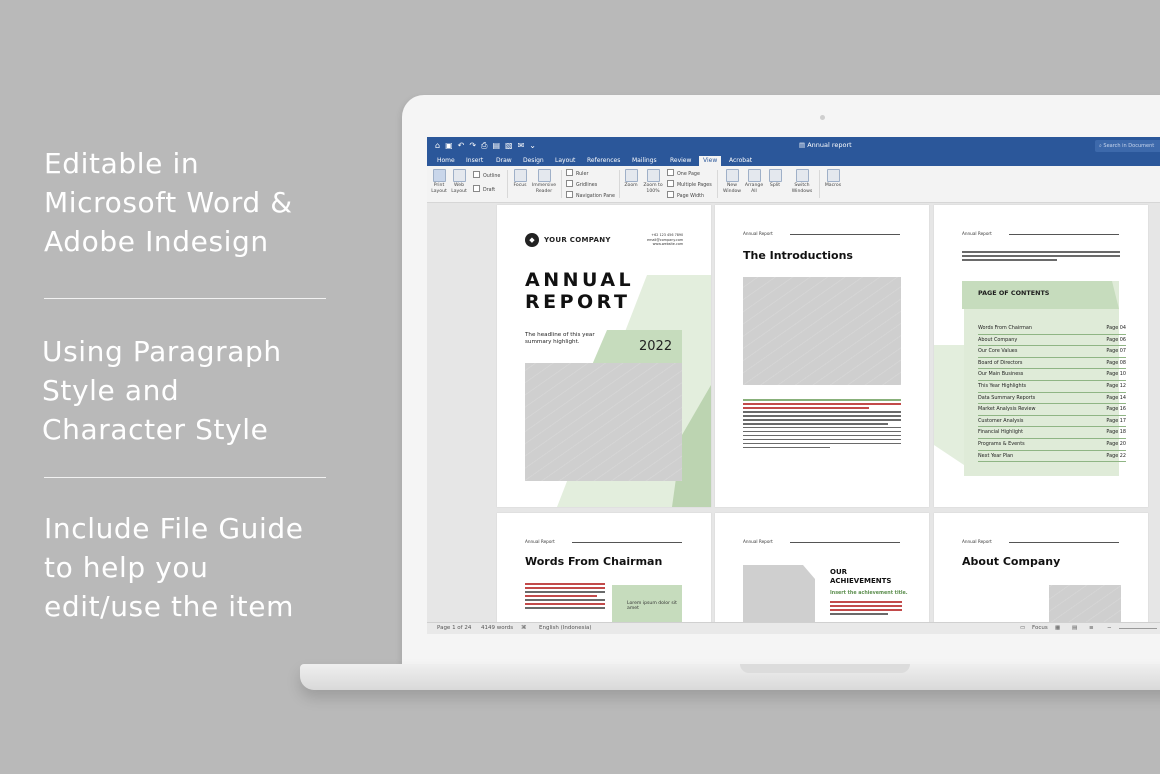  Describe the element at coordinates (532, 240) in the screenshot. I see `company-logo-icon: ◆` at that location.